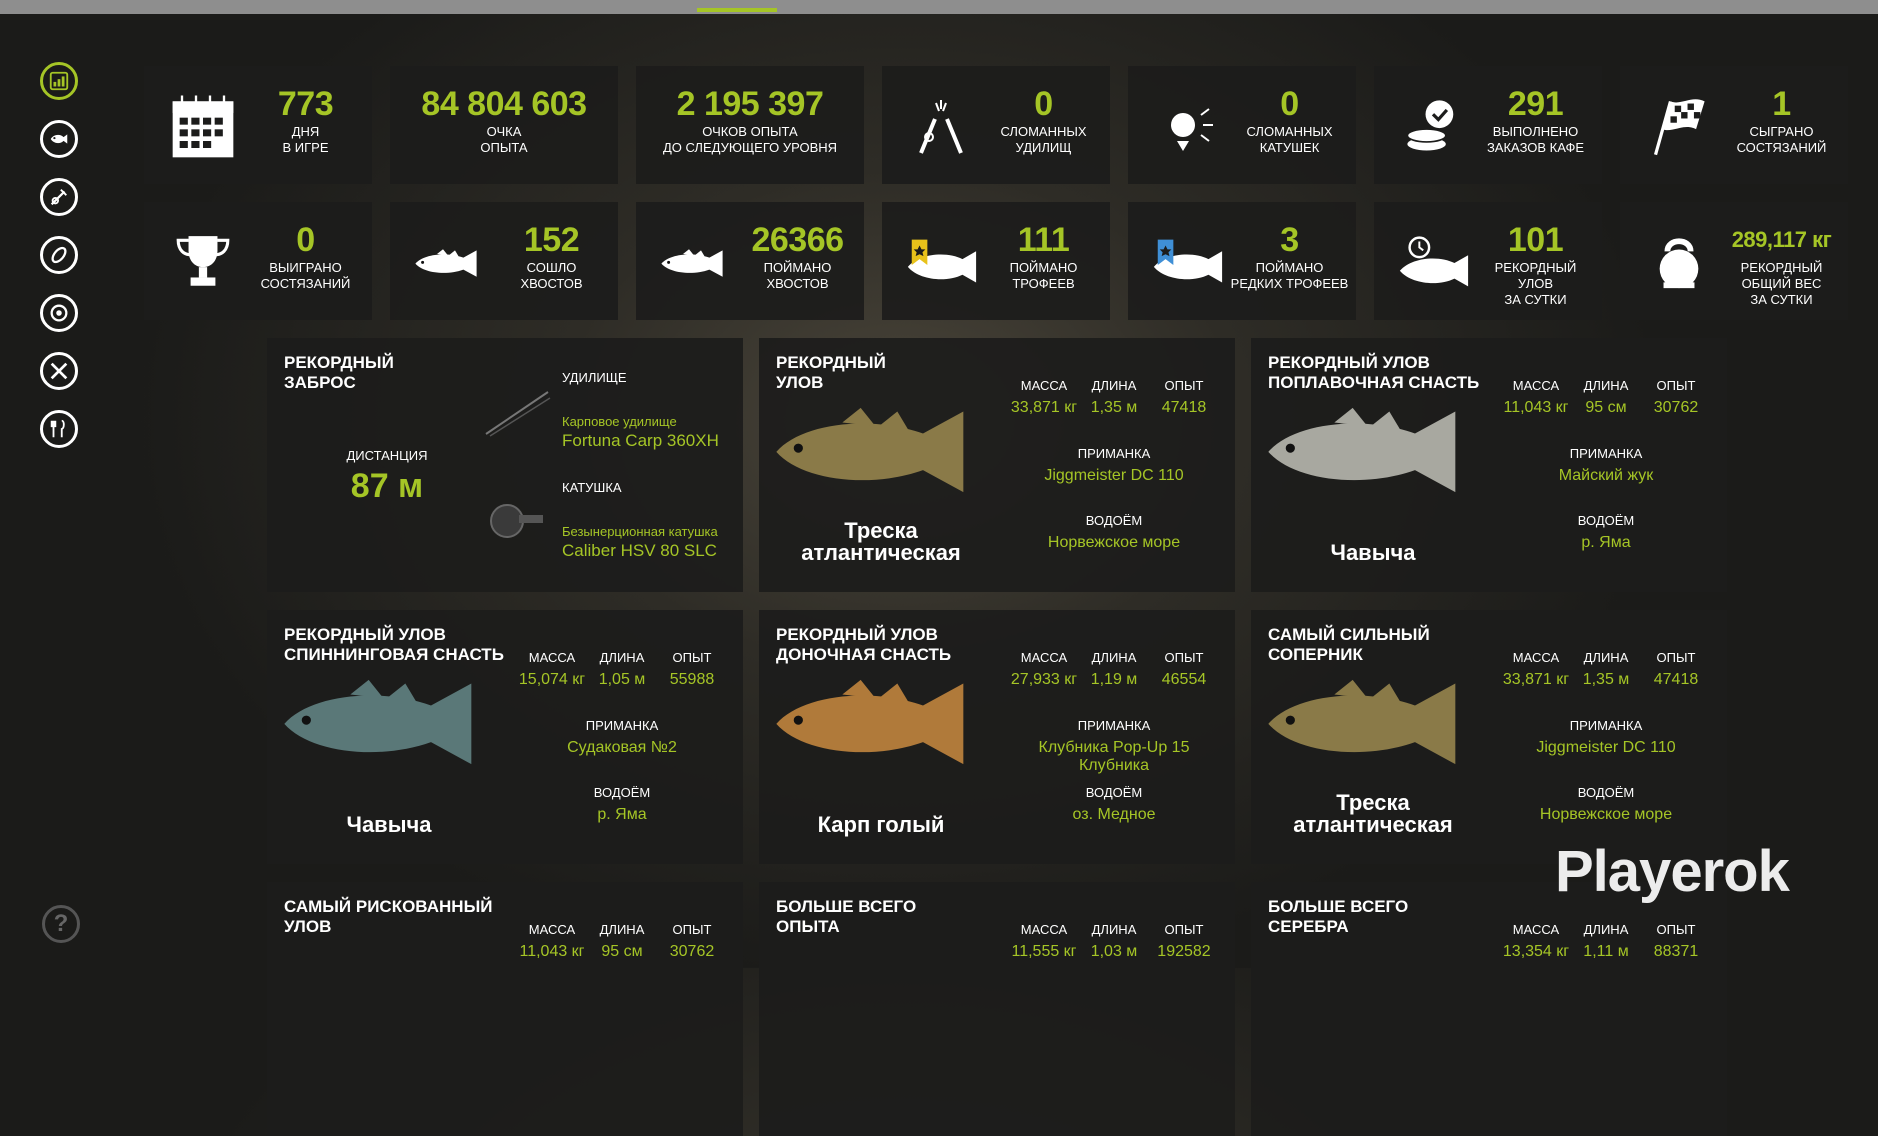 The width and height of the screenshot is (1878, 1136). What do you see at coordinates (203, 263) in the screenshot?
I see `trophy-icon` at bounding box center [203, 263].